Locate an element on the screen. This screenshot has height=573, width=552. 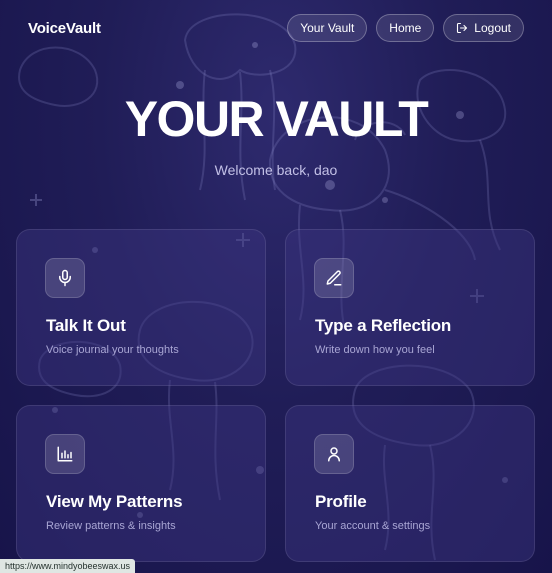
profile-card: Profile Your account & settings is located at coordinates (410, 483).